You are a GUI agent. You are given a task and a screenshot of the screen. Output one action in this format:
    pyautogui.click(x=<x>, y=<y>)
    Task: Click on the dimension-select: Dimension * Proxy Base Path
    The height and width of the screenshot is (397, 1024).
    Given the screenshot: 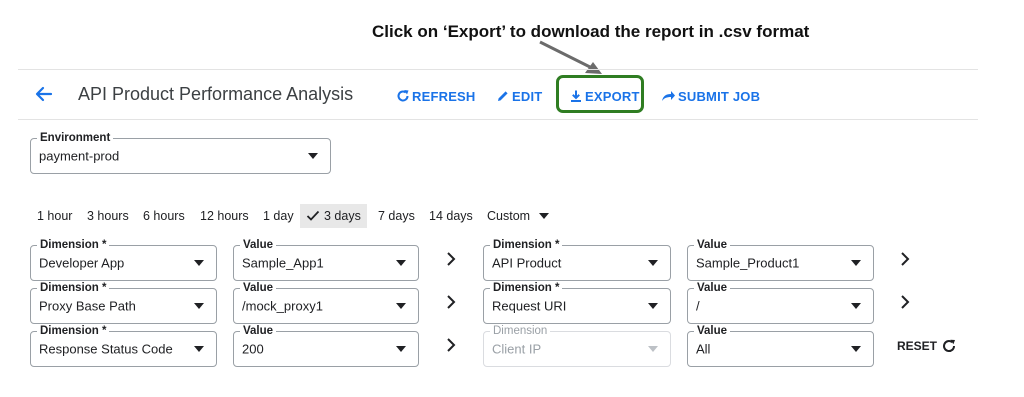 What is the action you would take?
    pyautogui.click(x=123, y=302)
    